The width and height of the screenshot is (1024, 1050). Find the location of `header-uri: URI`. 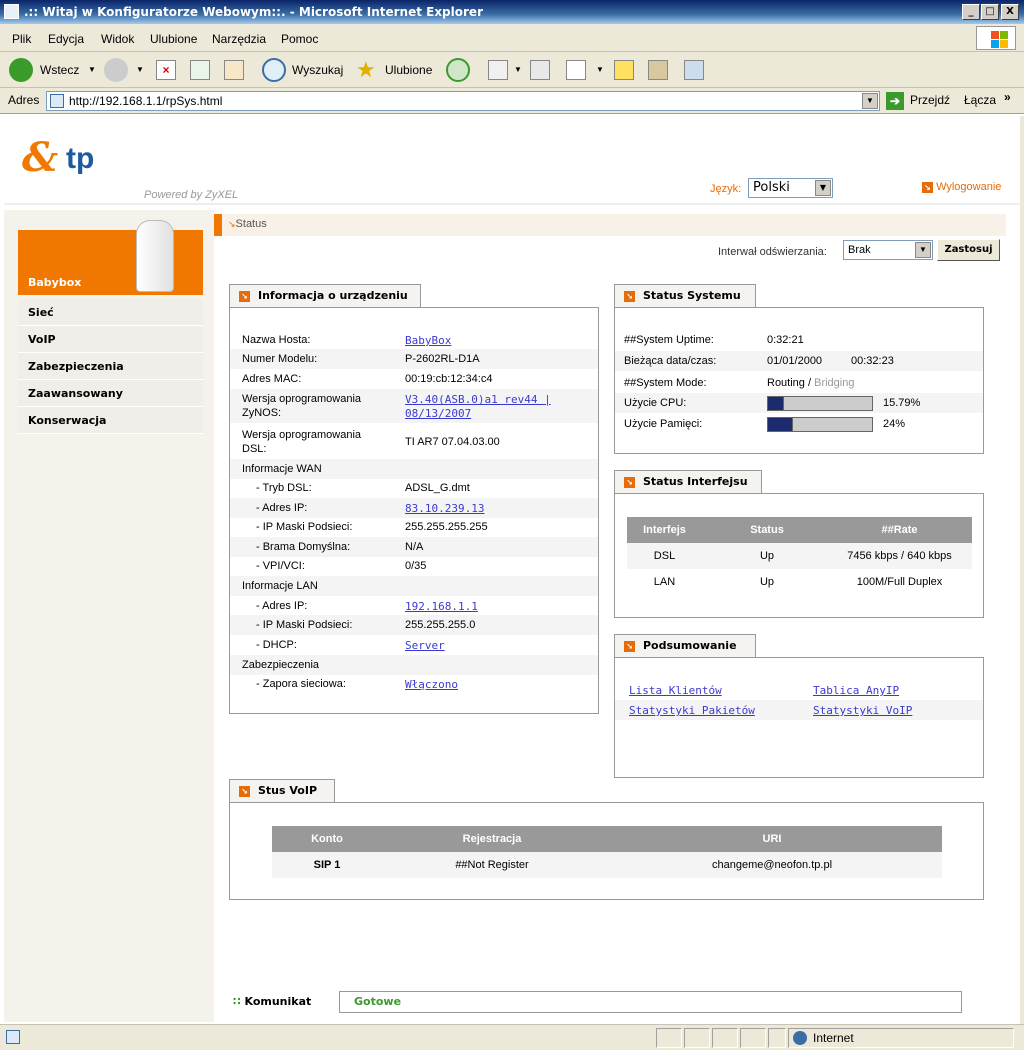

header-uri: URI is located at coordinates (772, 839).